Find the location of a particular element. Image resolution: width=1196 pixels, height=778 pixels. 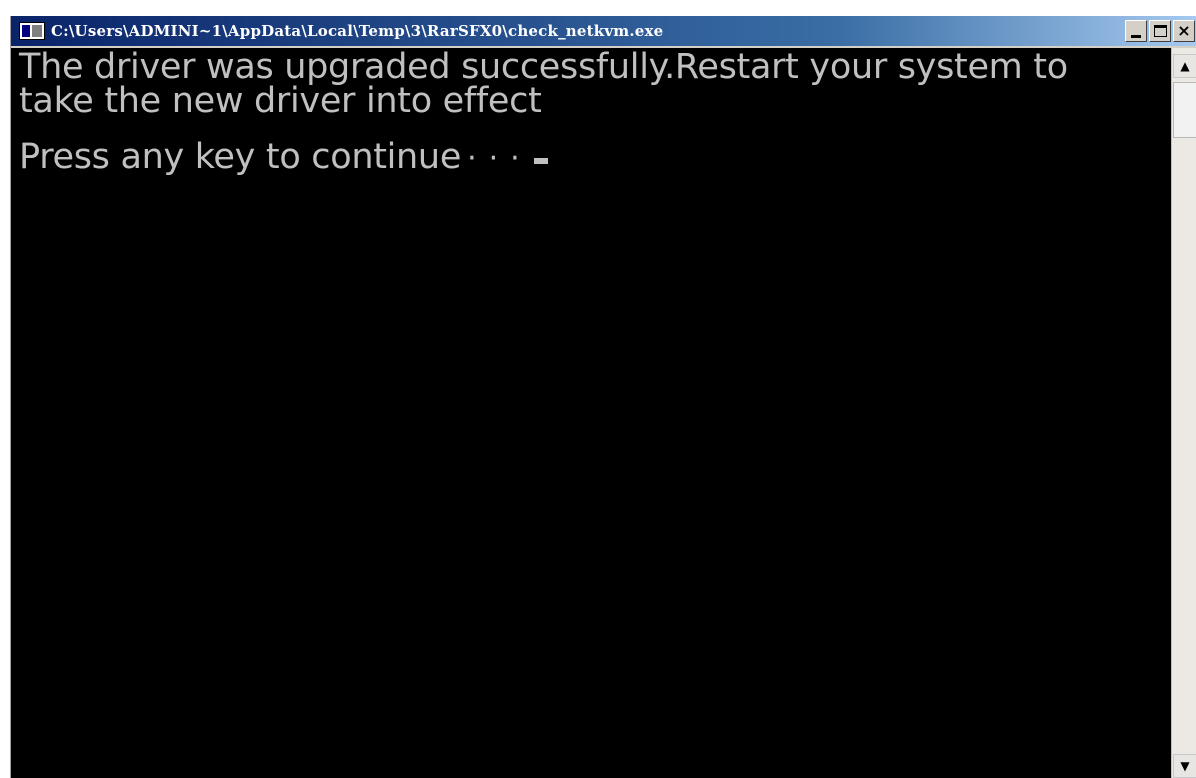

close-button: × is located at coordinates (1184, 31).